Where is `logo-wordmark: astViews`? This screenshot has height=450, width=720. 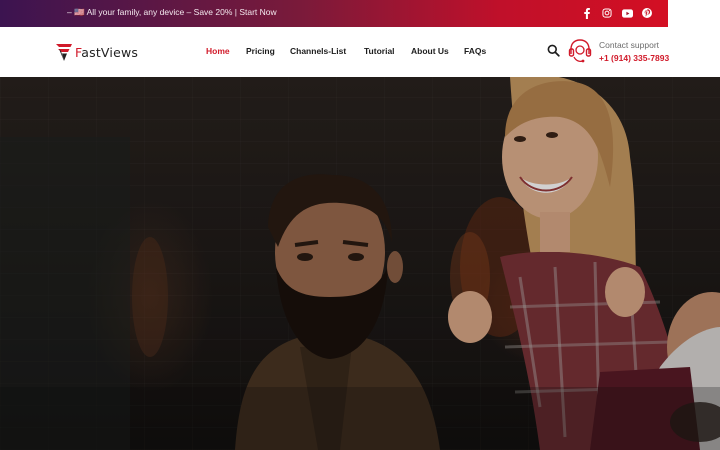 logo-wordmark: astViews is located at coordinates (110, 52).